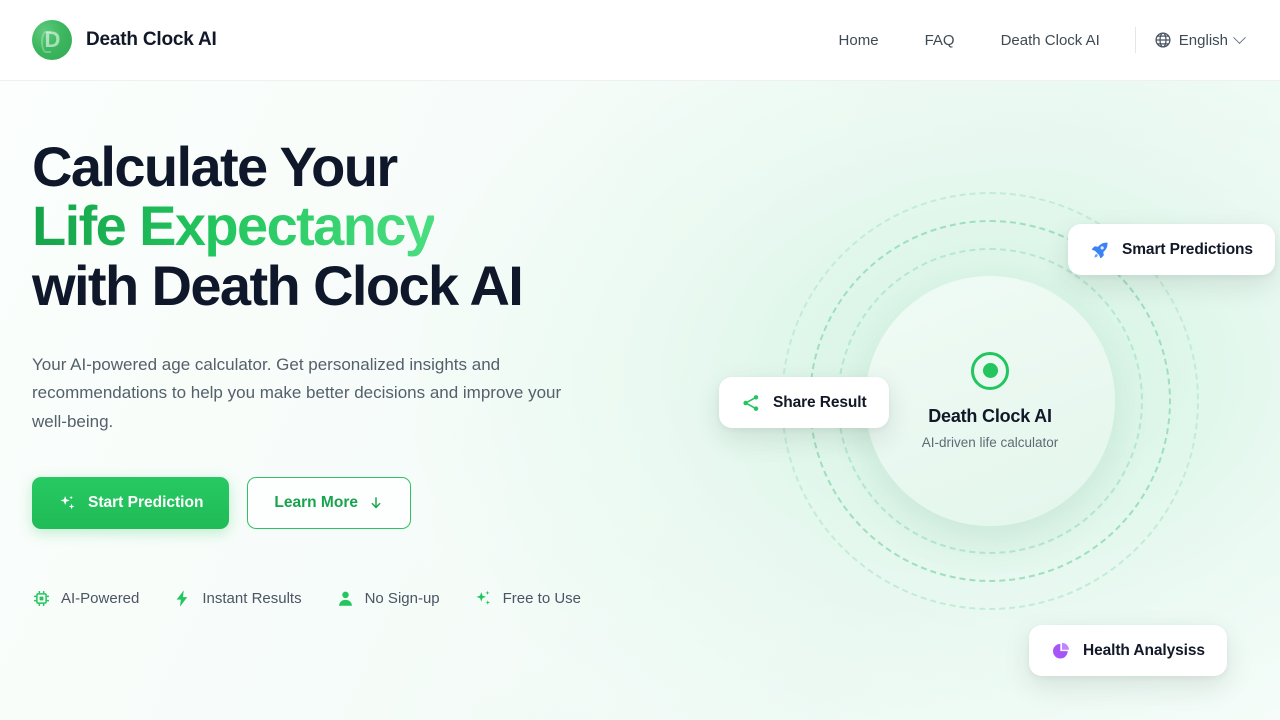 Image resolution: width=1280 pixels, height=720 pixels. Describe the element at coordinates (1061, 651) in the screenshot. I see `pie-chart-icon` at that location.